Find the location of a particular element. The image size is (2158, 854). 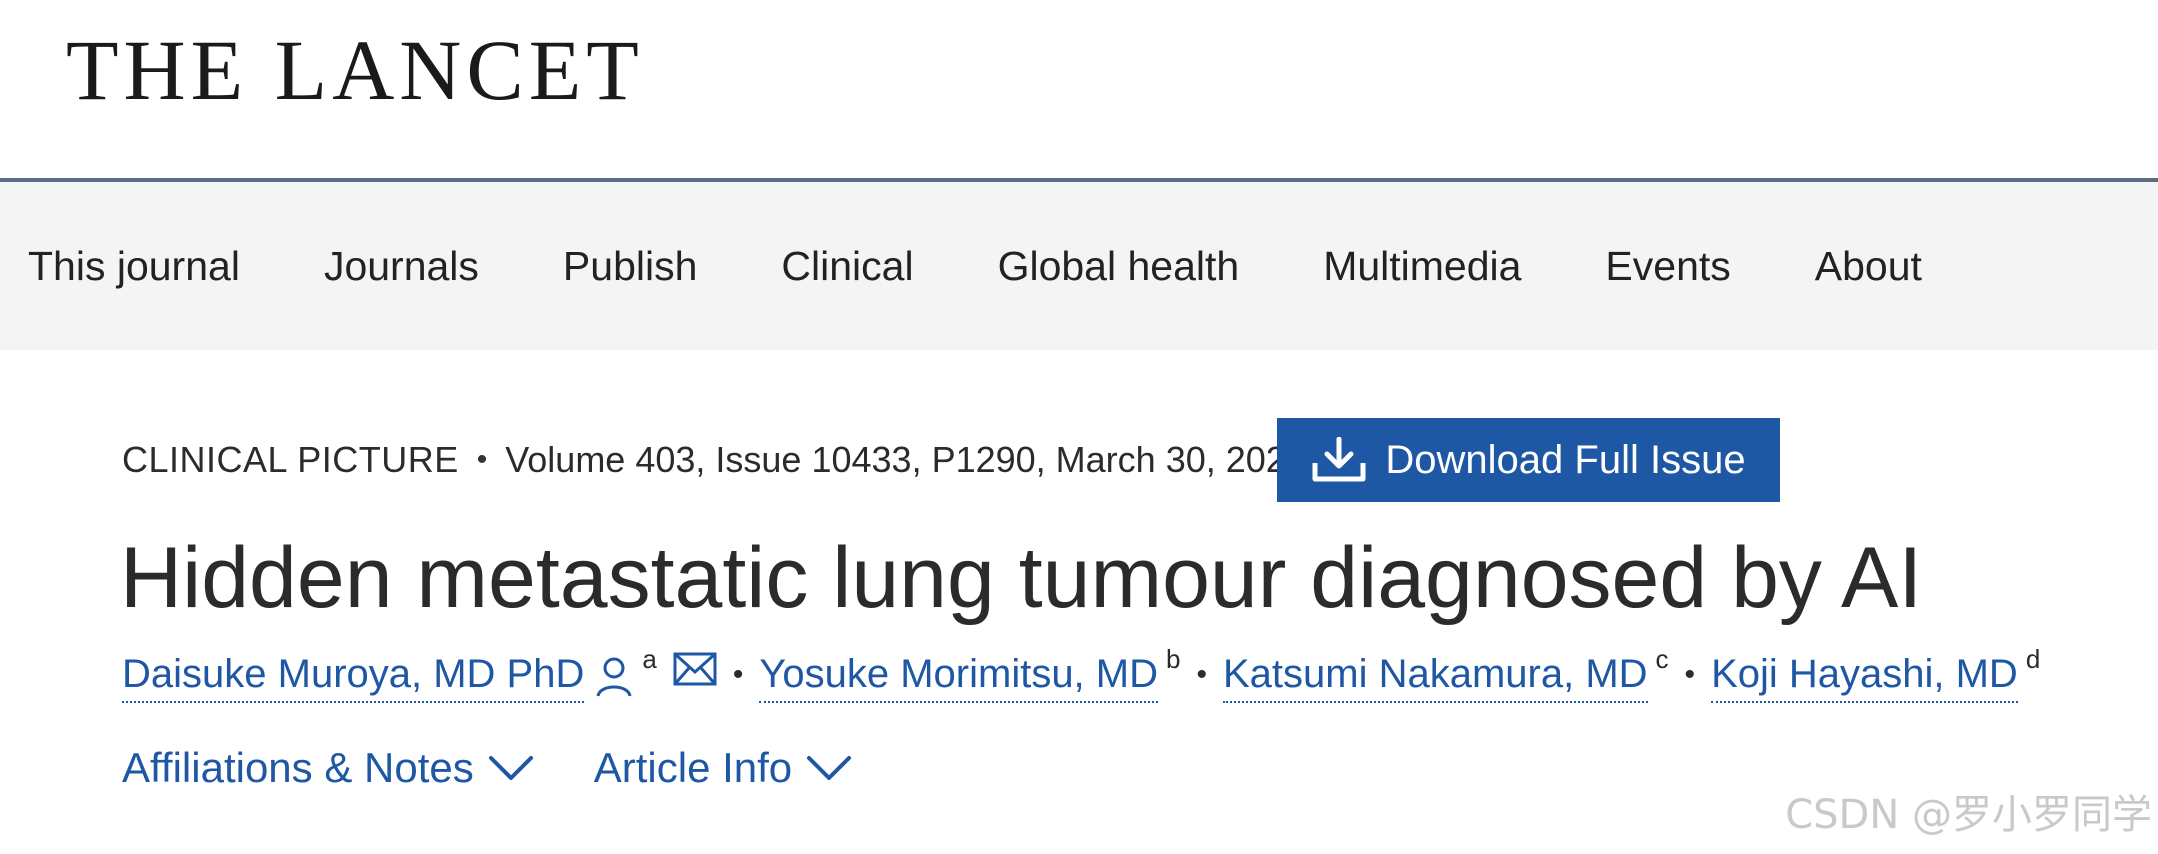

person-icon is located at coordinates (614, 677).